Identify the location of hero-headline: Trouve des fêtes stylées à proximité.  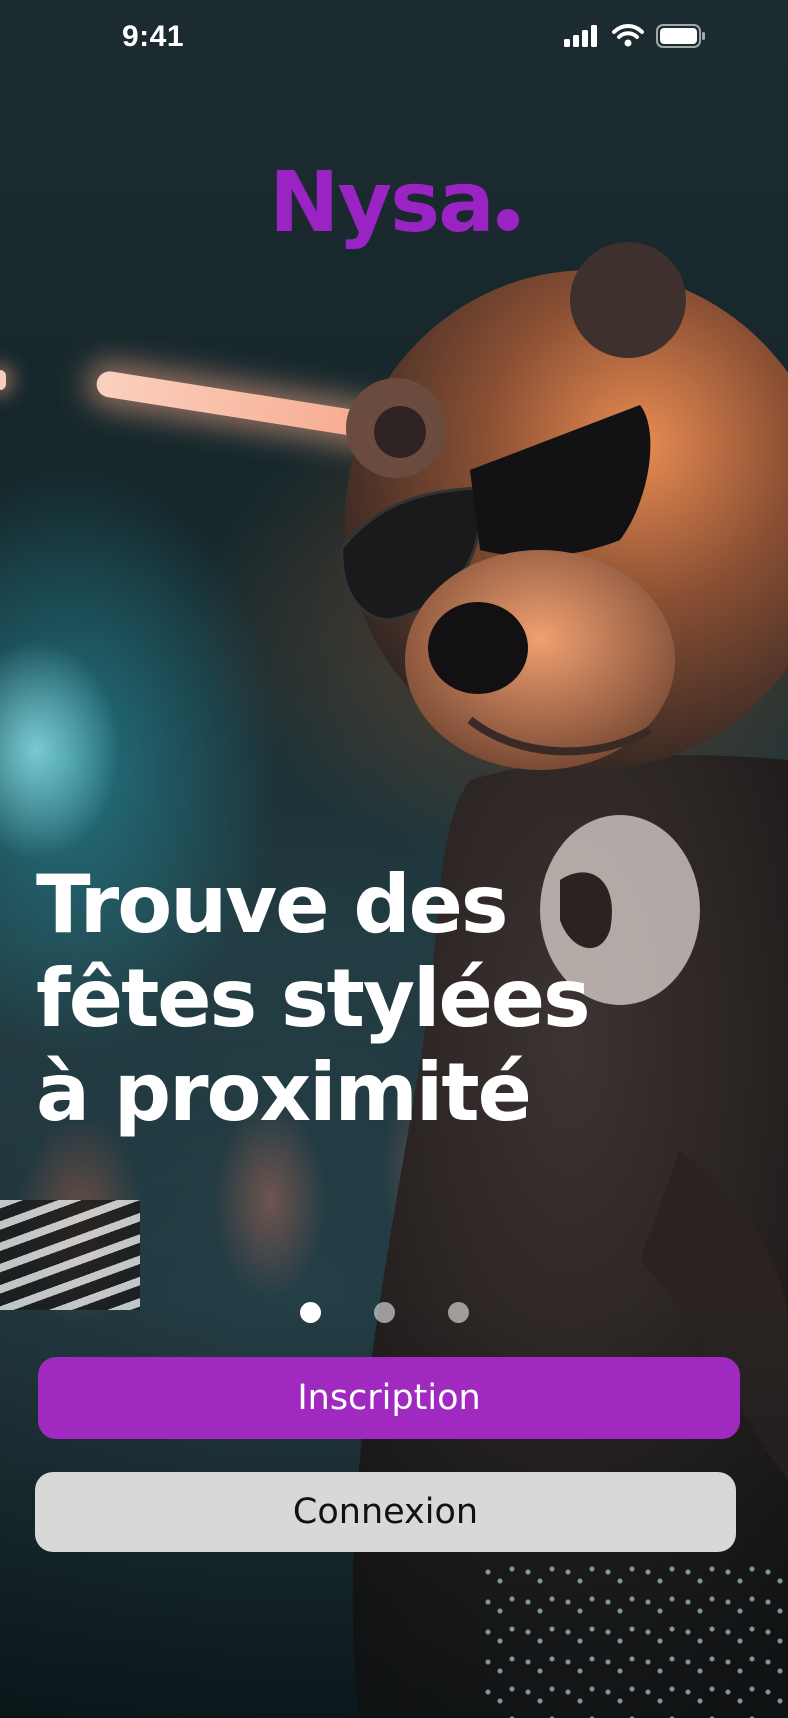
(366, 999).